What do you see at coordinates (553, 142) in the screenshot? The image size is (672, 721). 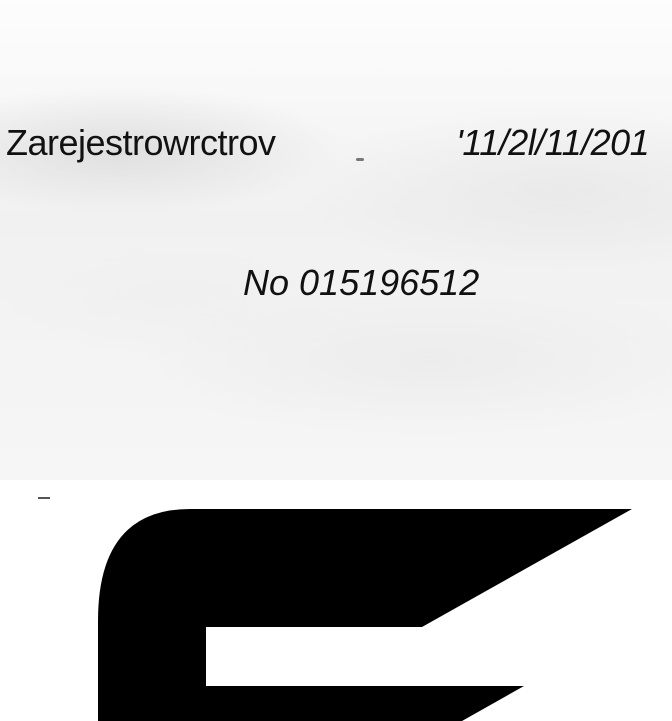 I see `registration-date: '11/2l/11/201` at bounding box center [553, 142].